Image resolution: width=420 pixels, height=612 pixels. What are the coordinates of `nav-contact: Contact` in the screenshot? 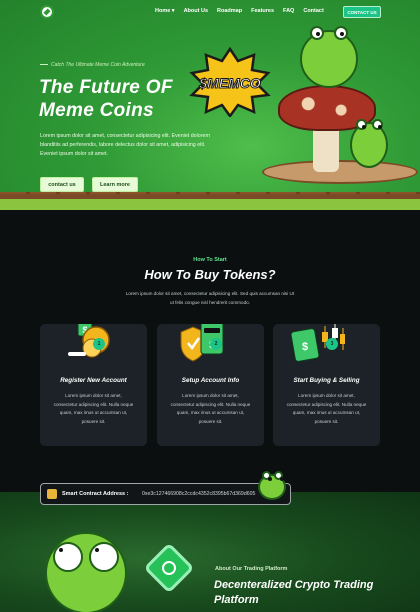 It's located at (313, 11).